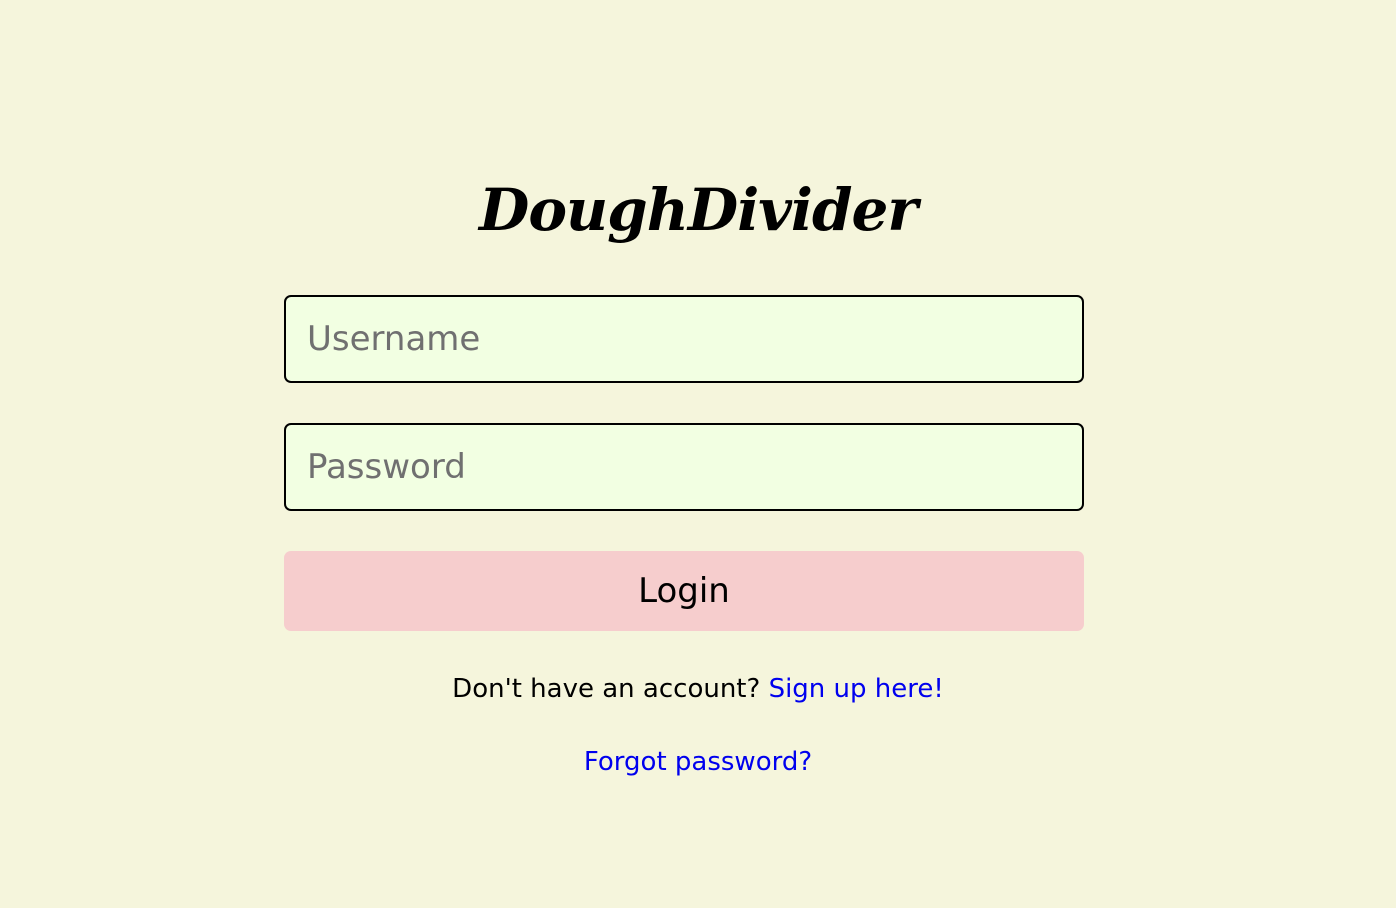 The height and width of the screenshot is (908, 1396). What do you see at coordinates (698, 210) in the screenshot?
I see `app-title: DoughDivider` at bounding box center [698, 210].